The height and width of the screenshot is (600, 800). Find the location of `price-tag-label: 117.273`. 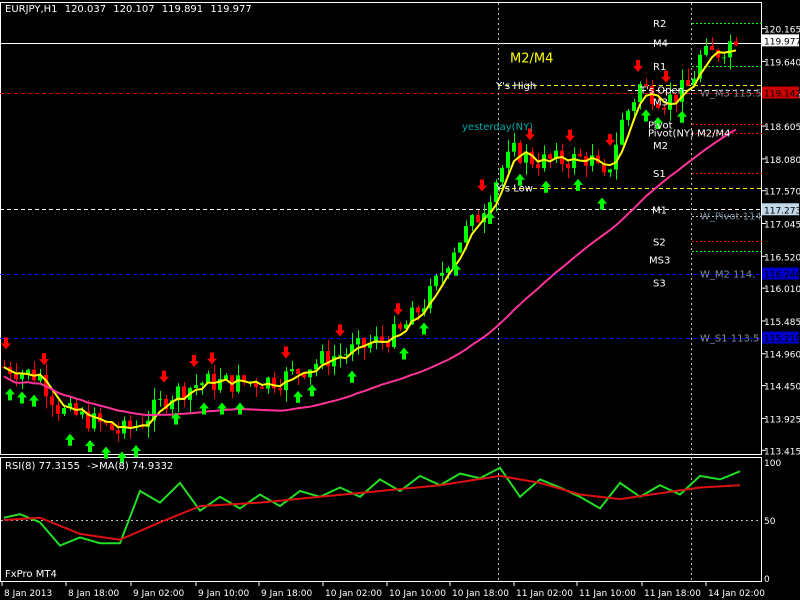

price-tag-label: 117.273 is located at coordinates (782, 211).